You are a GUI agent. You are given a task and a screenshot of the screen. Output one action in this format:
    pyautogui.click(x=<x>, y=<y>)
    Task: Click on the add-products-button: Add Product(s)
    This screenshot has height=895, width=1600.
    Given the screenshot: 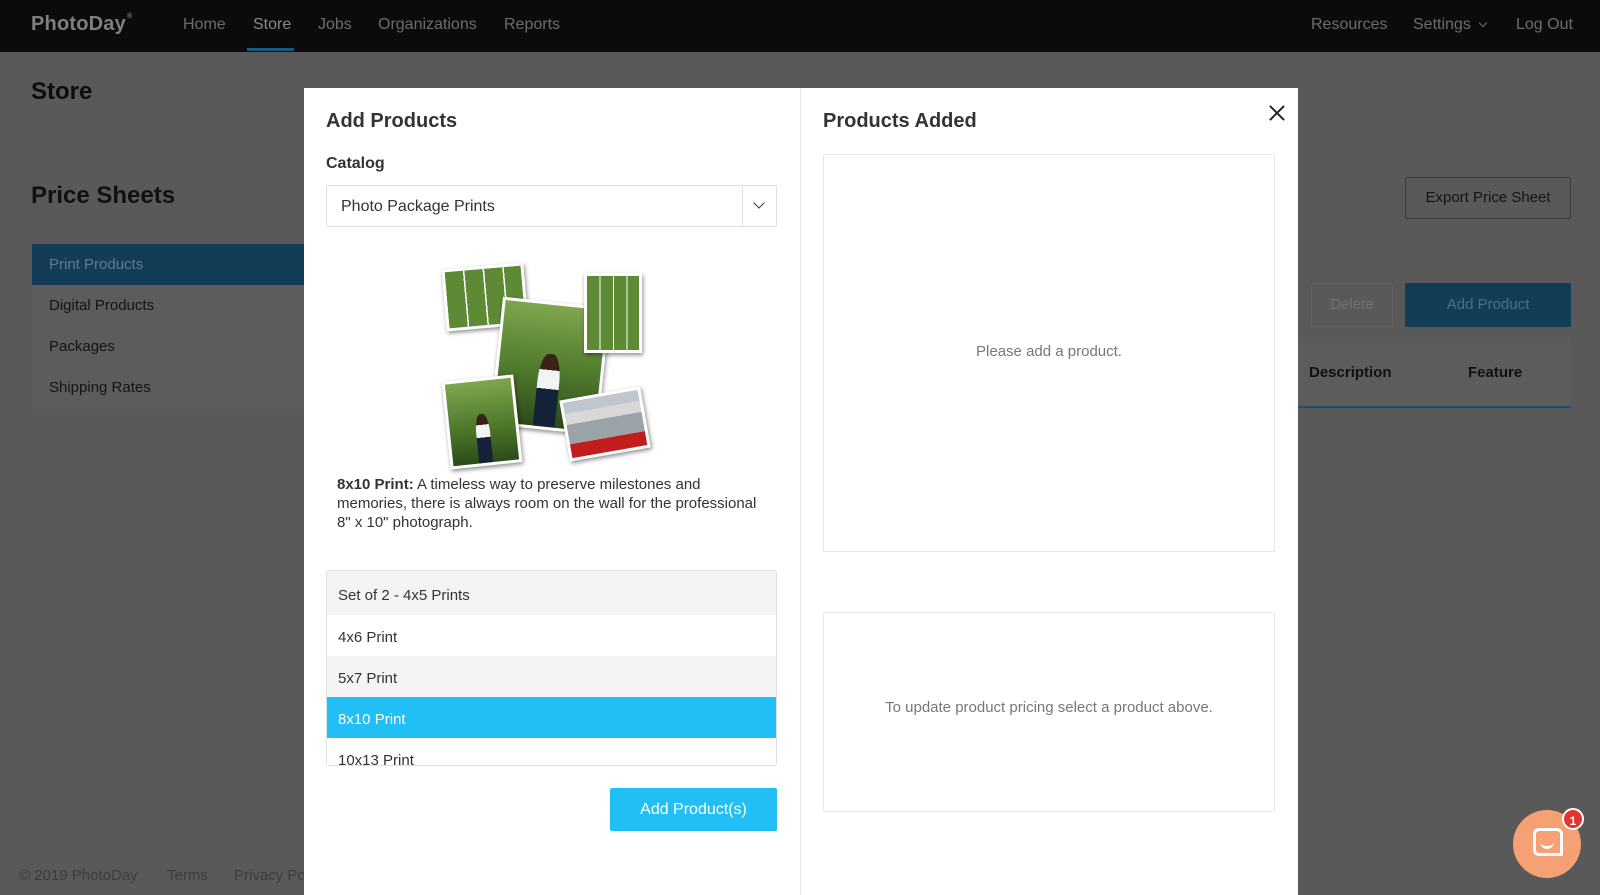 What is the action you would take?
    pyautogui.click(x=693, y=809)
    